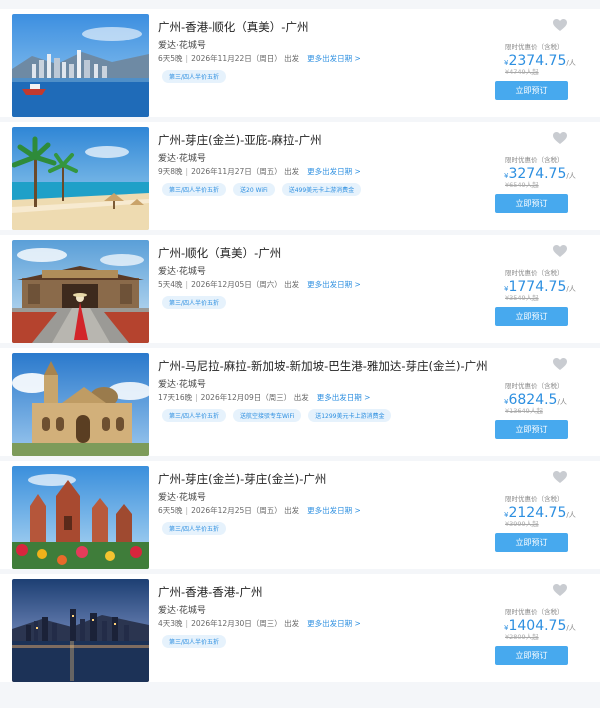 Image resolution: width=600 pixels, height=708 pixels. What do you see at coordinates (236, 58) in the screenshot?
I see `departure-date: 2026年11月22日（周日）` at bounding box center [236, 58].